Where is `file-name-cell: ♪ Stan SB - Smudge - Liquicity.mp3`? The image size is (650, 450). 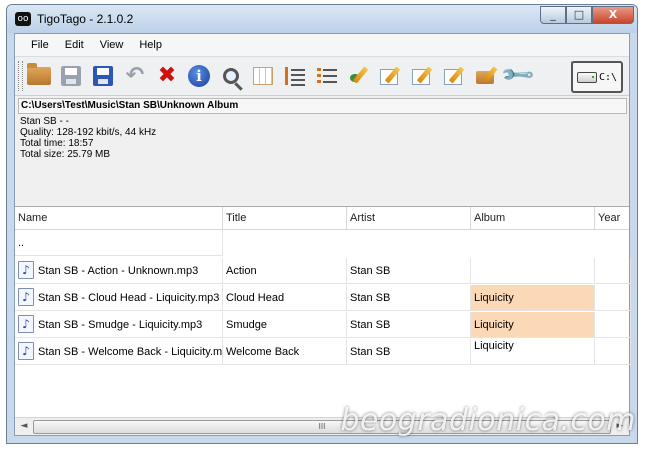 file-name-cell: ♪ Stan SB - Smudge - Liquicity.mp3 is located at coordinates (119, 325).